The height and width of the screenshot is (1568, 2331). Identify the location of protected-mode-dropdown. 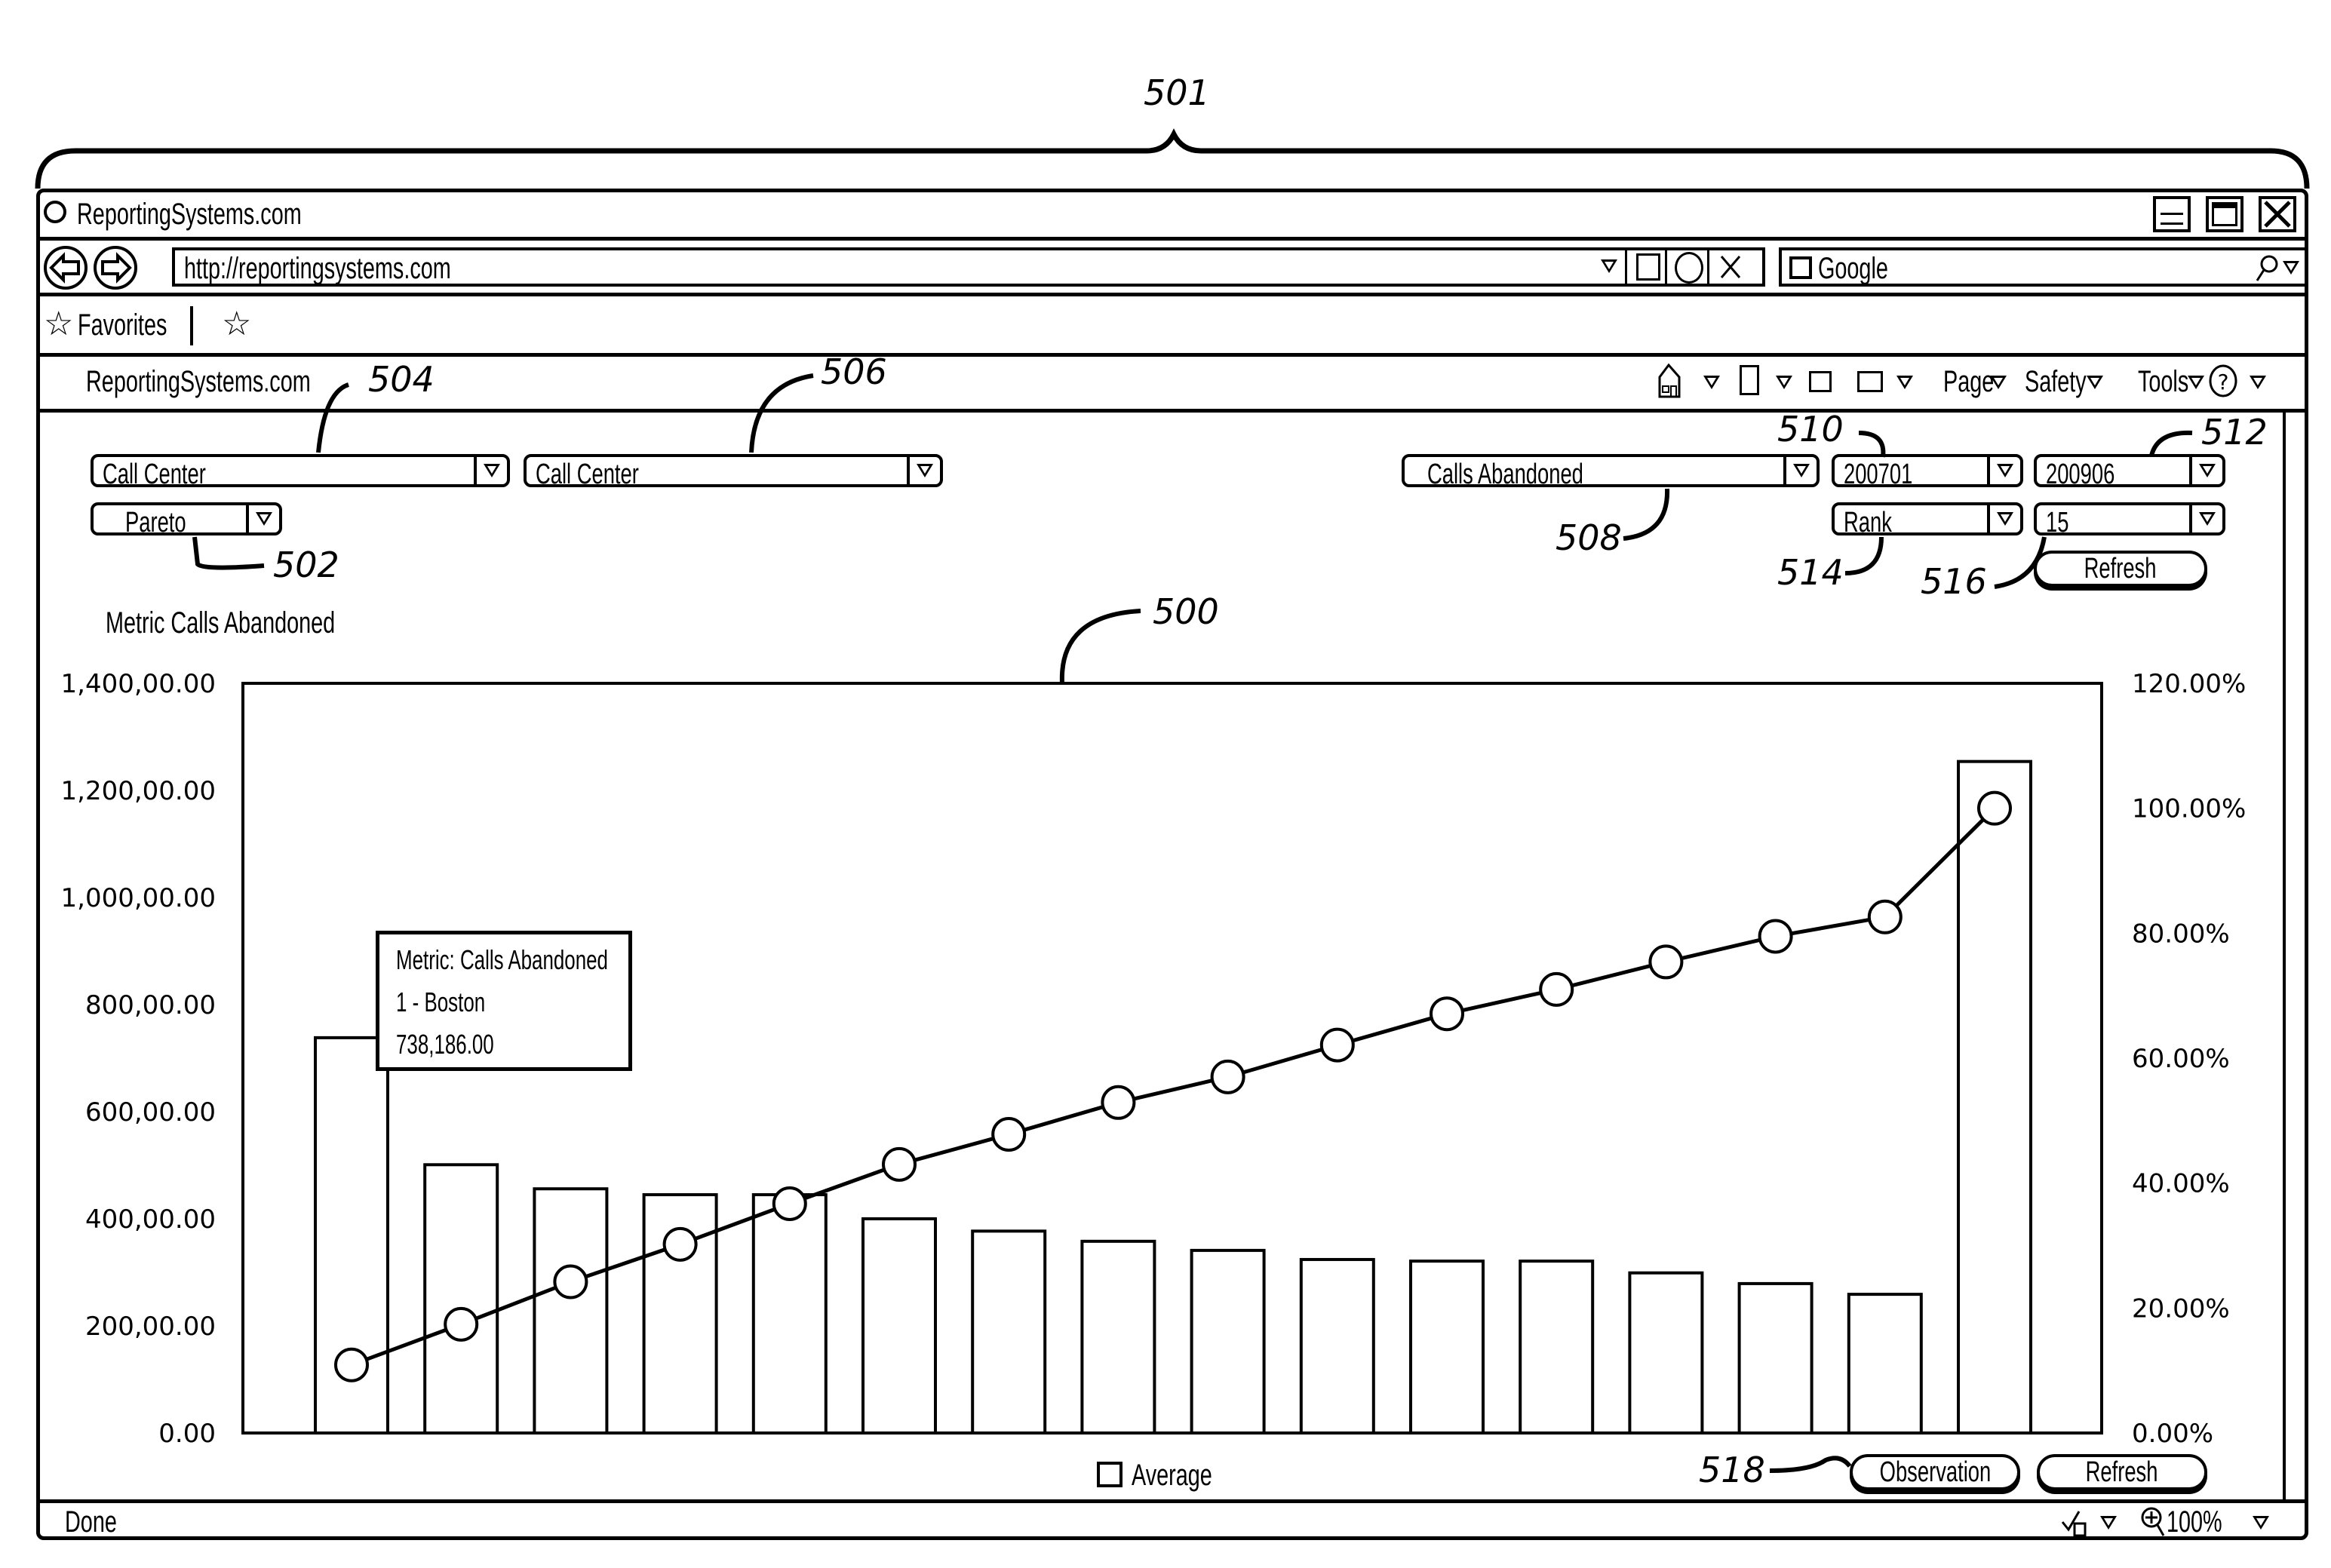
(2108, 1524).